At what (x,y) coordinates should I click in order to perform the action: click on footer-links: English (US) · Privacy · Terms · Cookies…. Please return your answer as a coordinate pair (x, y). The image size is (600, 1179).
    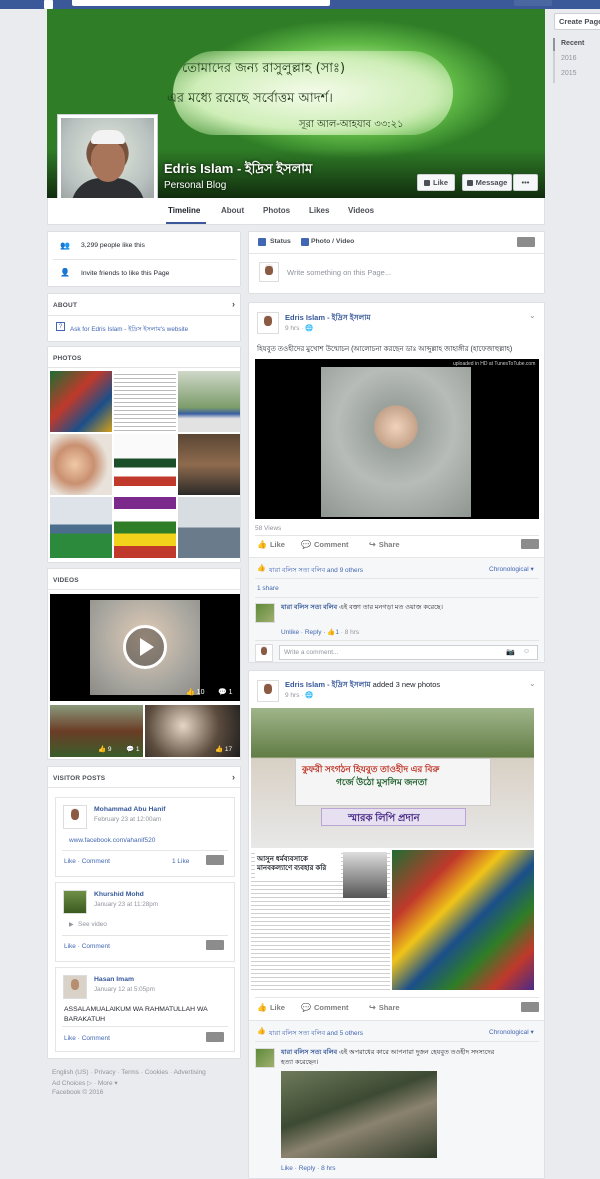
    Looking at the image, I should click on (129, 1072).